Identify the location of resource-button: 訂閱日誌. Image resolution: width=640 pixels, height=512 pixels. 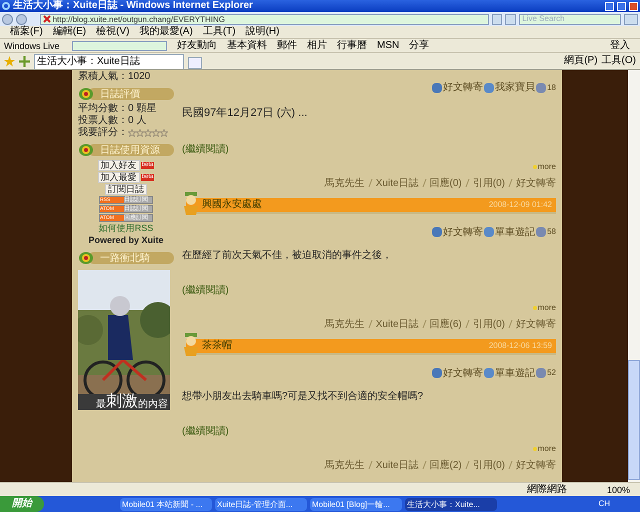
(126, 189).